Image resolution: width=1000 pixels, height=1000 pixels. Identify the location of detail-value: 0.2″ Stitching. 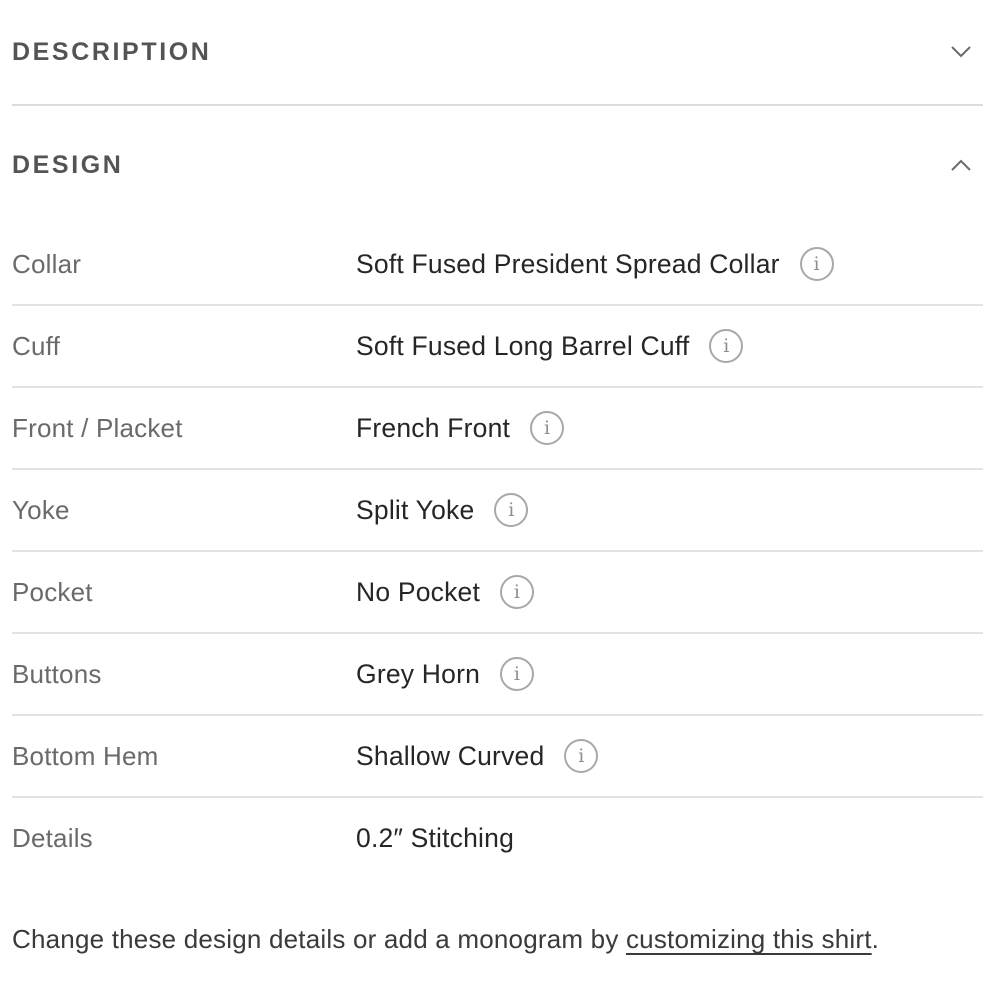
(435, 837).